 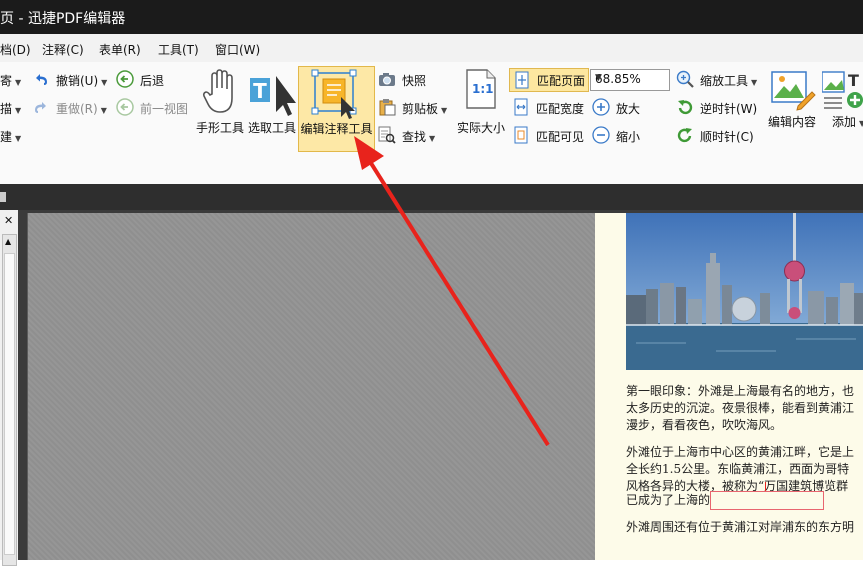 I want to click on scrollbar-thumb, so click(x=9, y=404).